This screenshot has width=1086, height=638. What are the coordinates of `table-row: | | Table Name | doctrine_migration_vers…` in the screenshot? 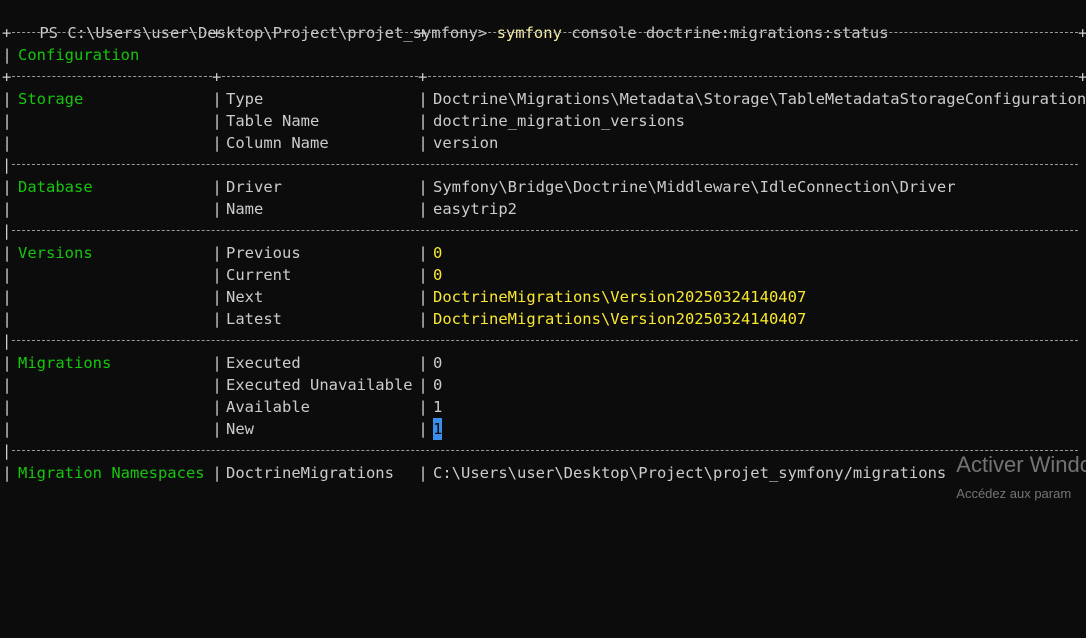 It's located at (343, 121).